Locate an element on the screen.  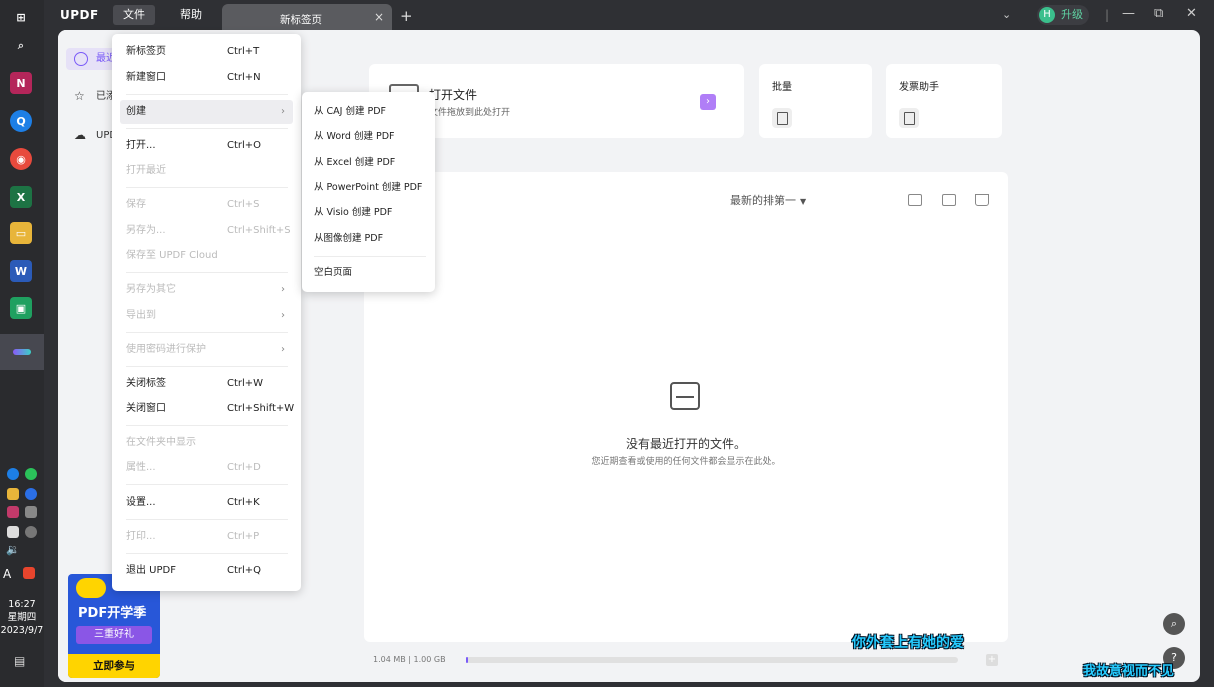
promo-decoration is located at coordinates (91, 588).